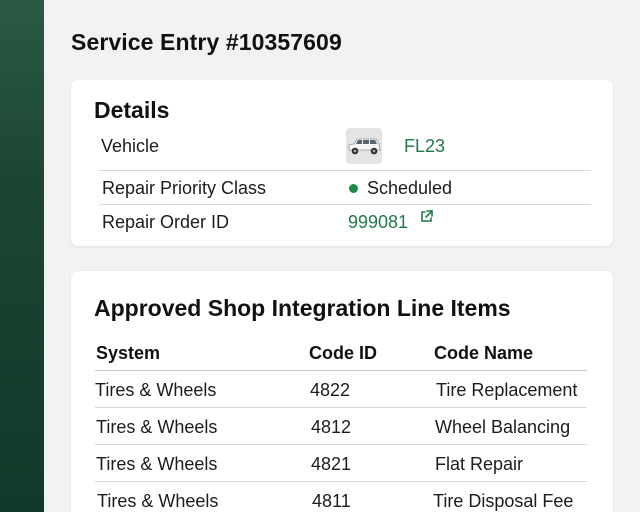 This screenshot has width=640, height=512. I want to click on table-cell-code-name: Tire Disposal Fee, so click(503, 501).